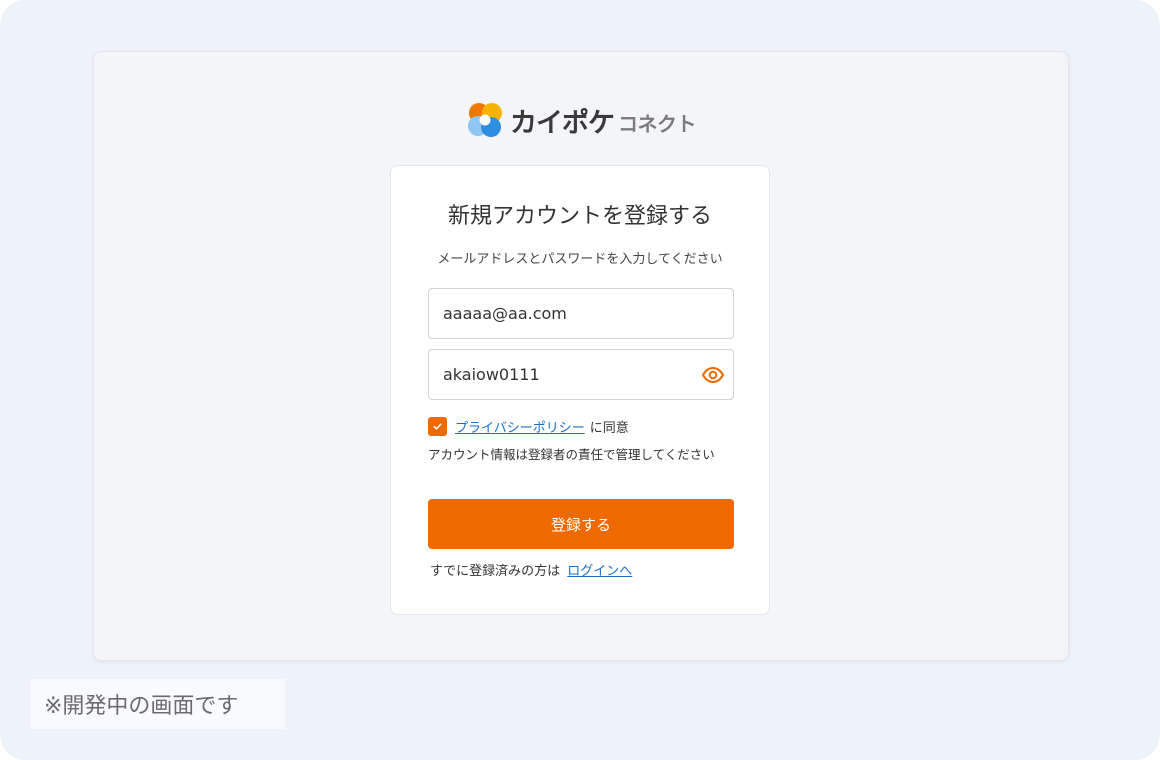 Image resolution: width=1160 pixels, height=760 pixels. Describe the element at coordinates (580, 259) in the screenshot. I see `page-subtitle: メールアドレスとパスワードを入力してください` at that location.